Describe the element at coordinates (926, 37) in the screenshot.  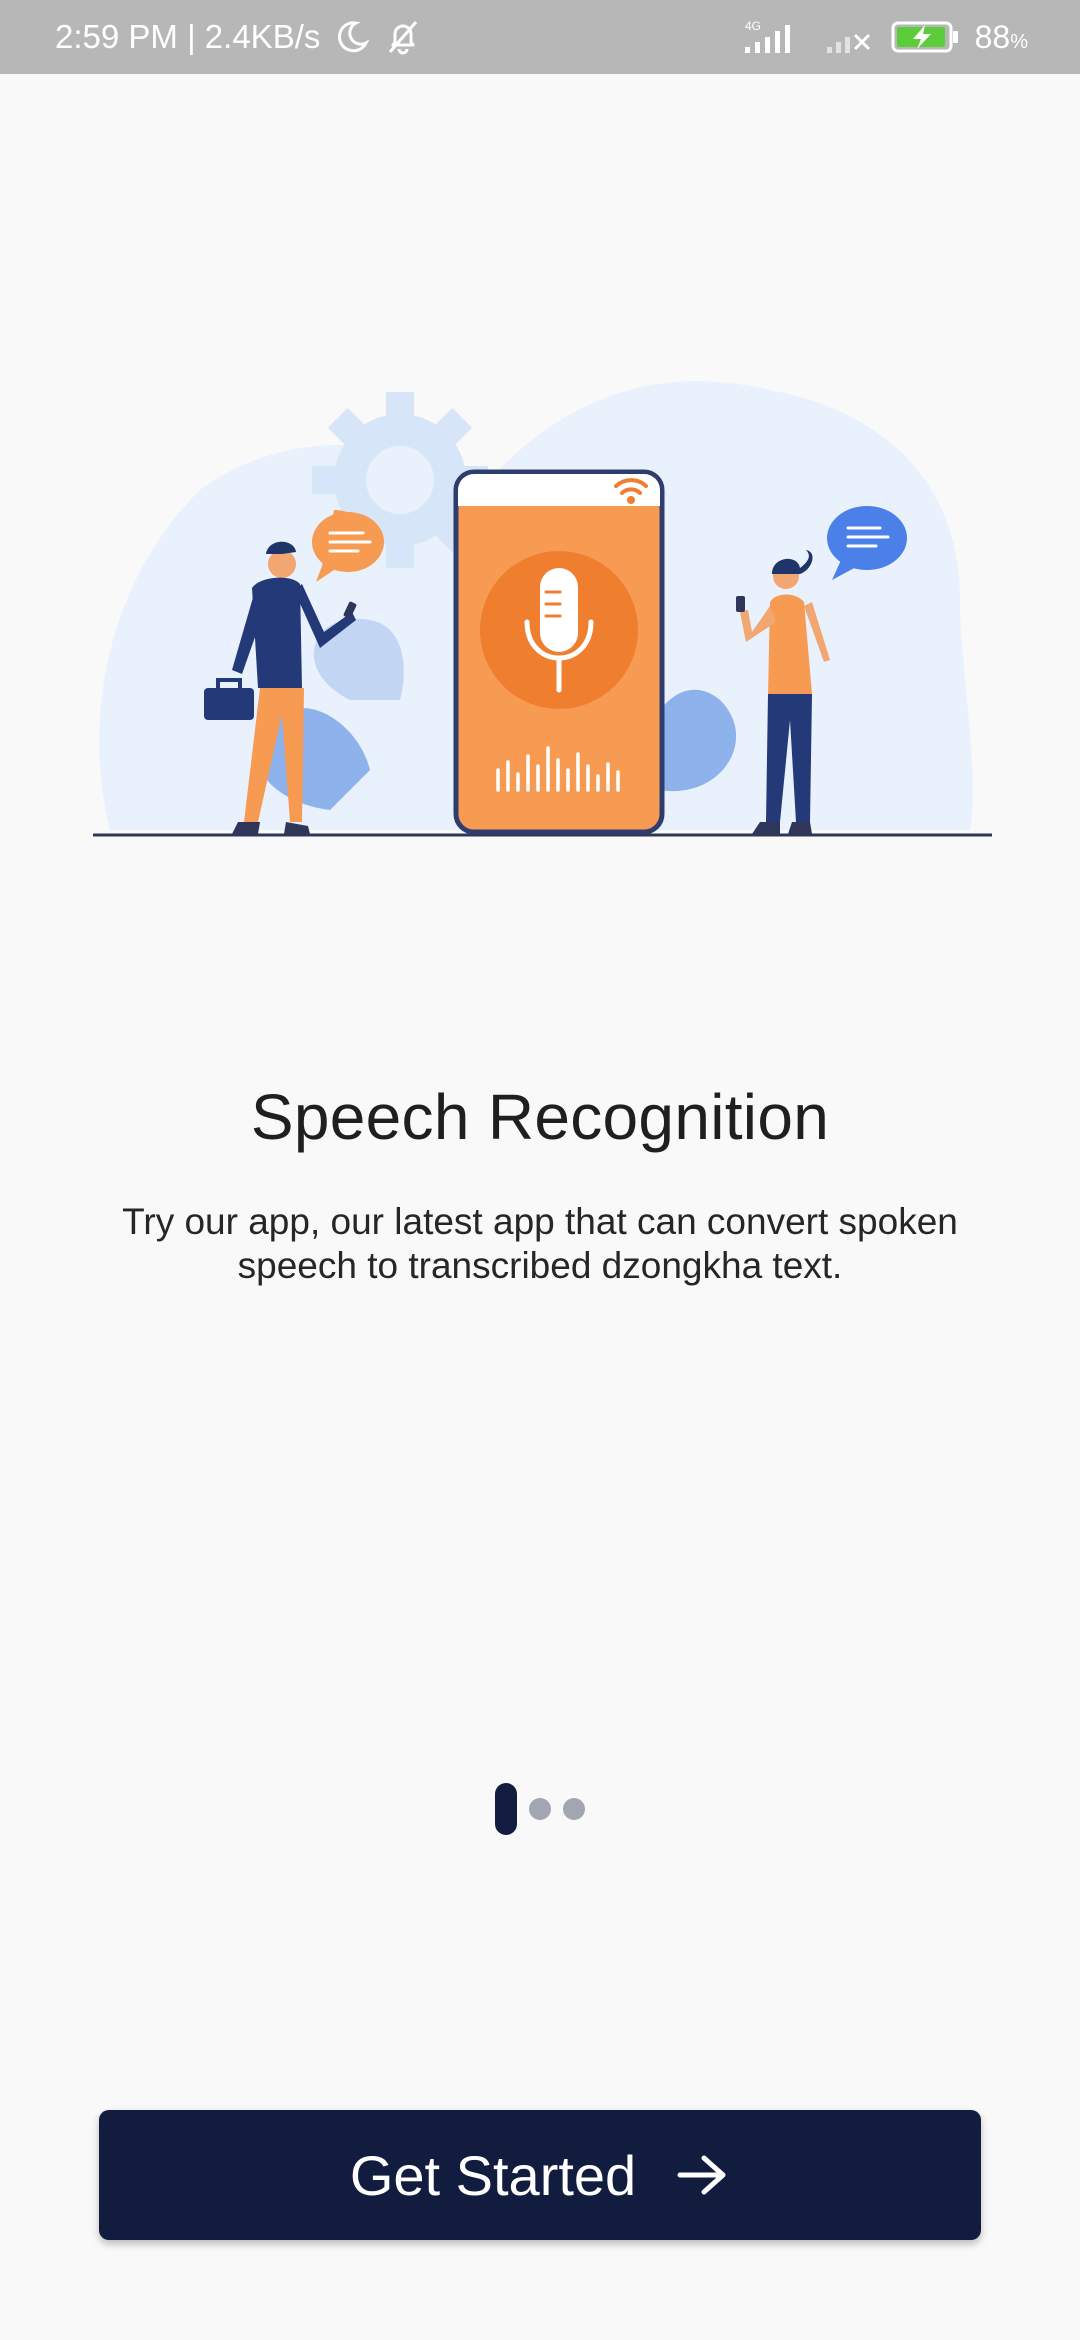
I see `battery-charging-icon` at that location.